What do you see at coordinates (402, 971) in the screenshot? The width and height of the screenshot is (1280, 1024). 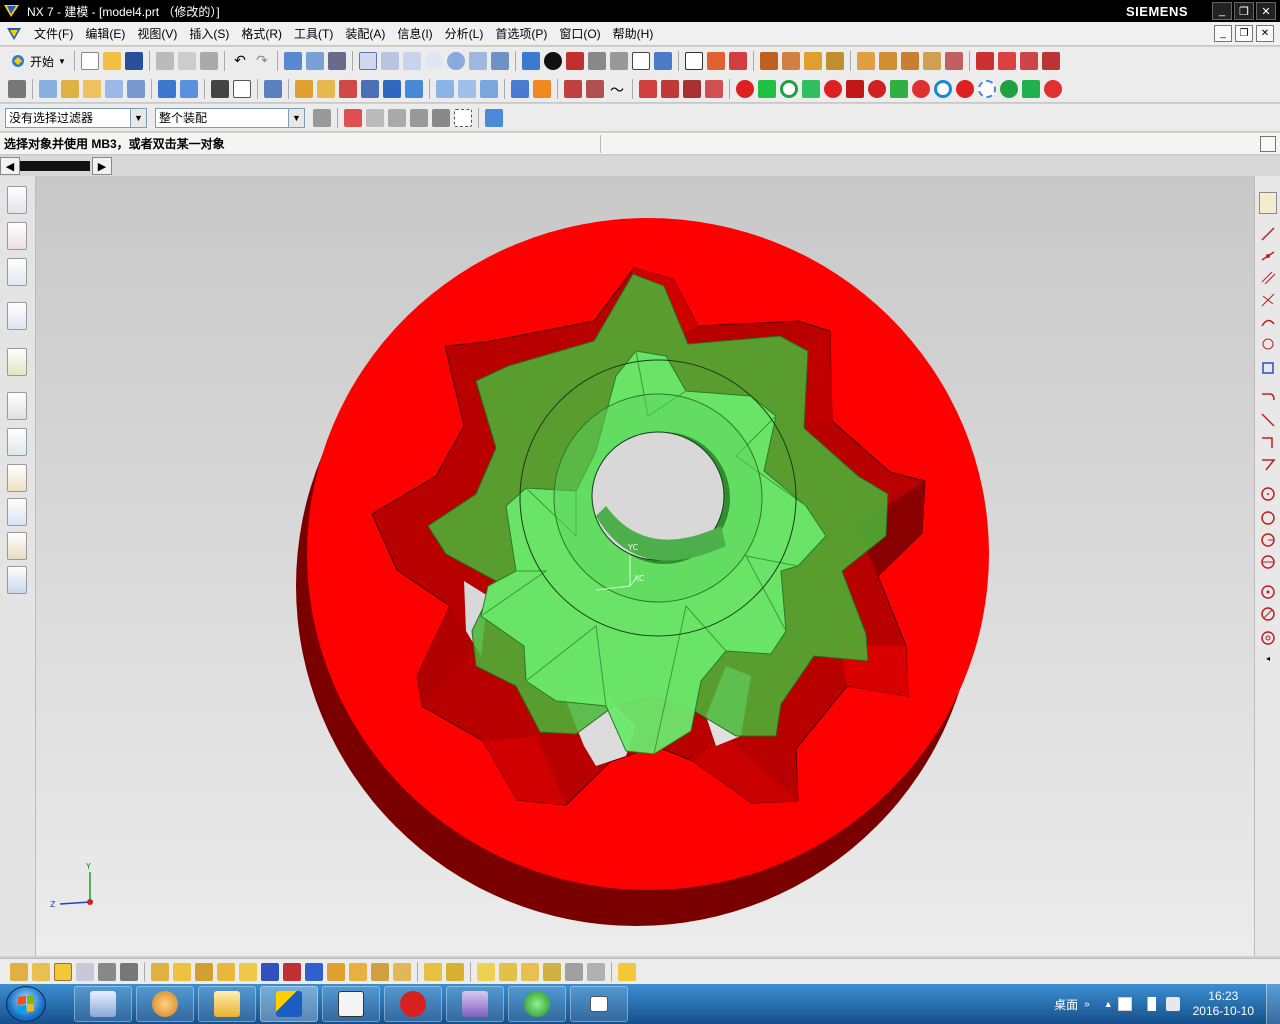 I see `clearance-icon` at bounding box center [402, 971].